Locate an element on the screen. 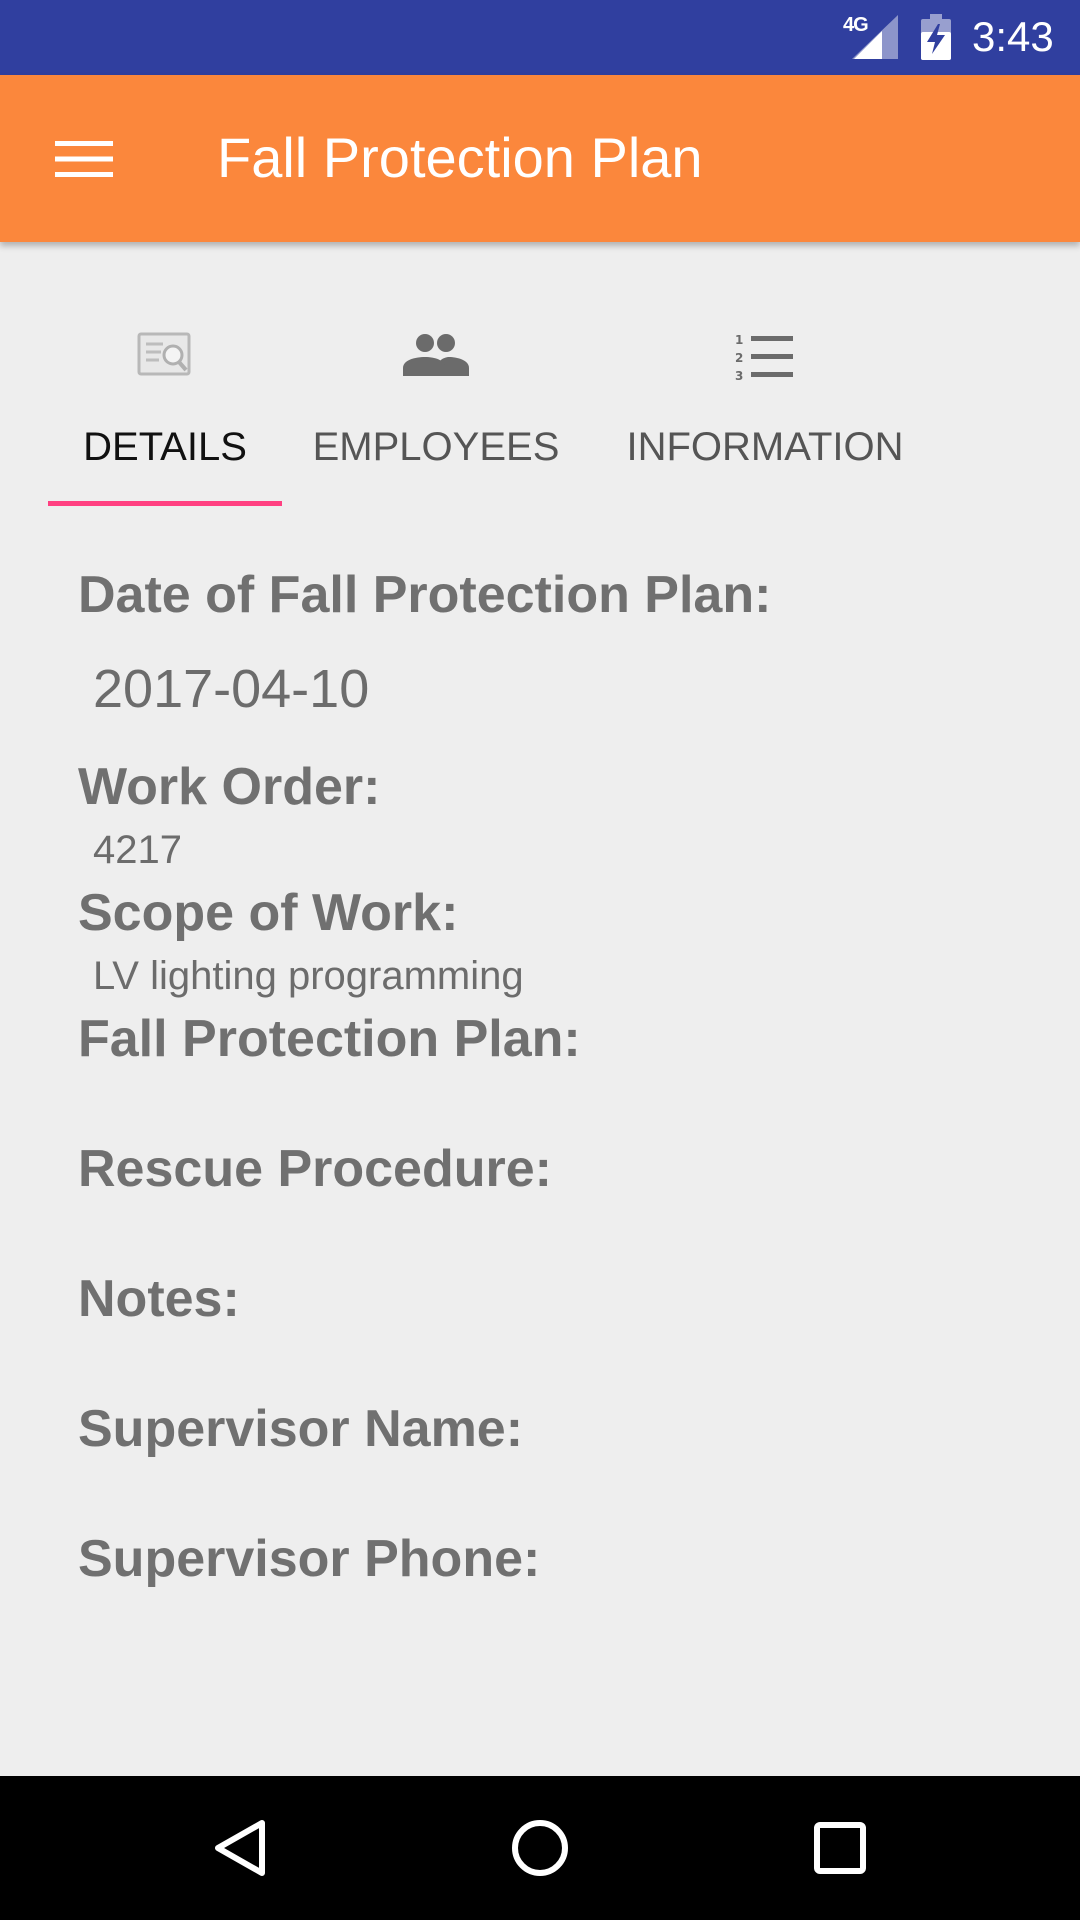  svg-text: 2 is located at coordinates (739, 358).